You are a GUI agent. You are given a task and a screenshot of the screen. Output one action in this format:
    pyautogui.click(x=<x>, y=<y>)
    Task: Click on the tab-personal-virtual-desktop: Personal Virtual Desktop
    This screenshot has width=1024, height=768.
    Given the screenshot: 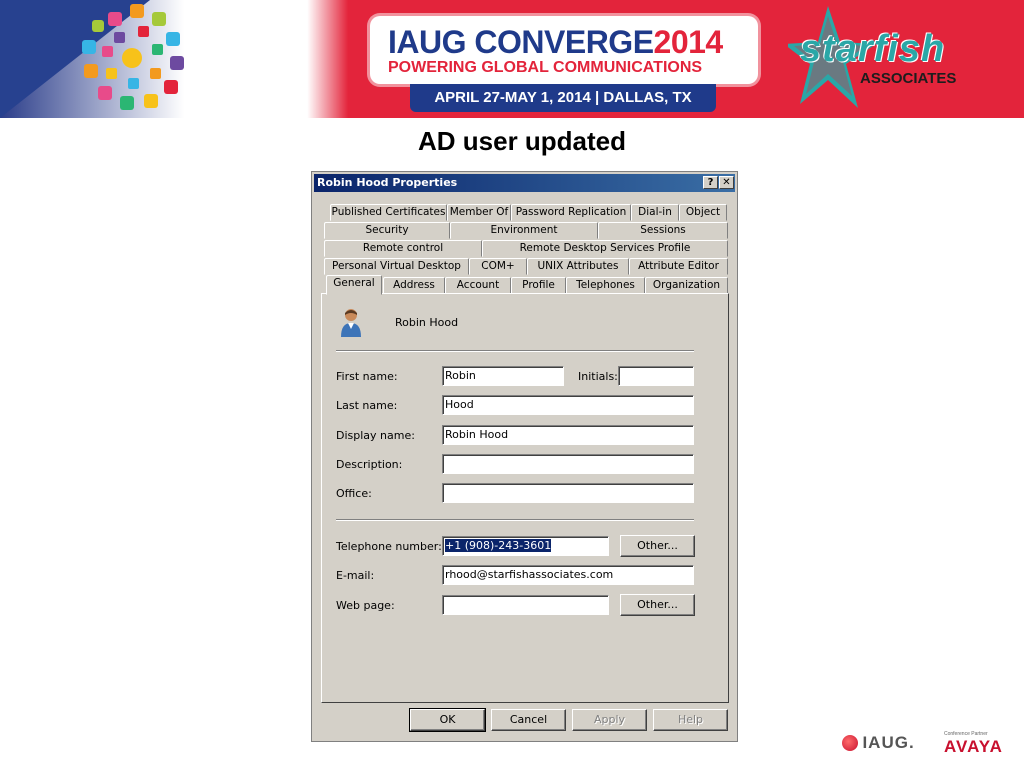 What is the action you would take?
    pyautogui.click(x=396, y=266)
    